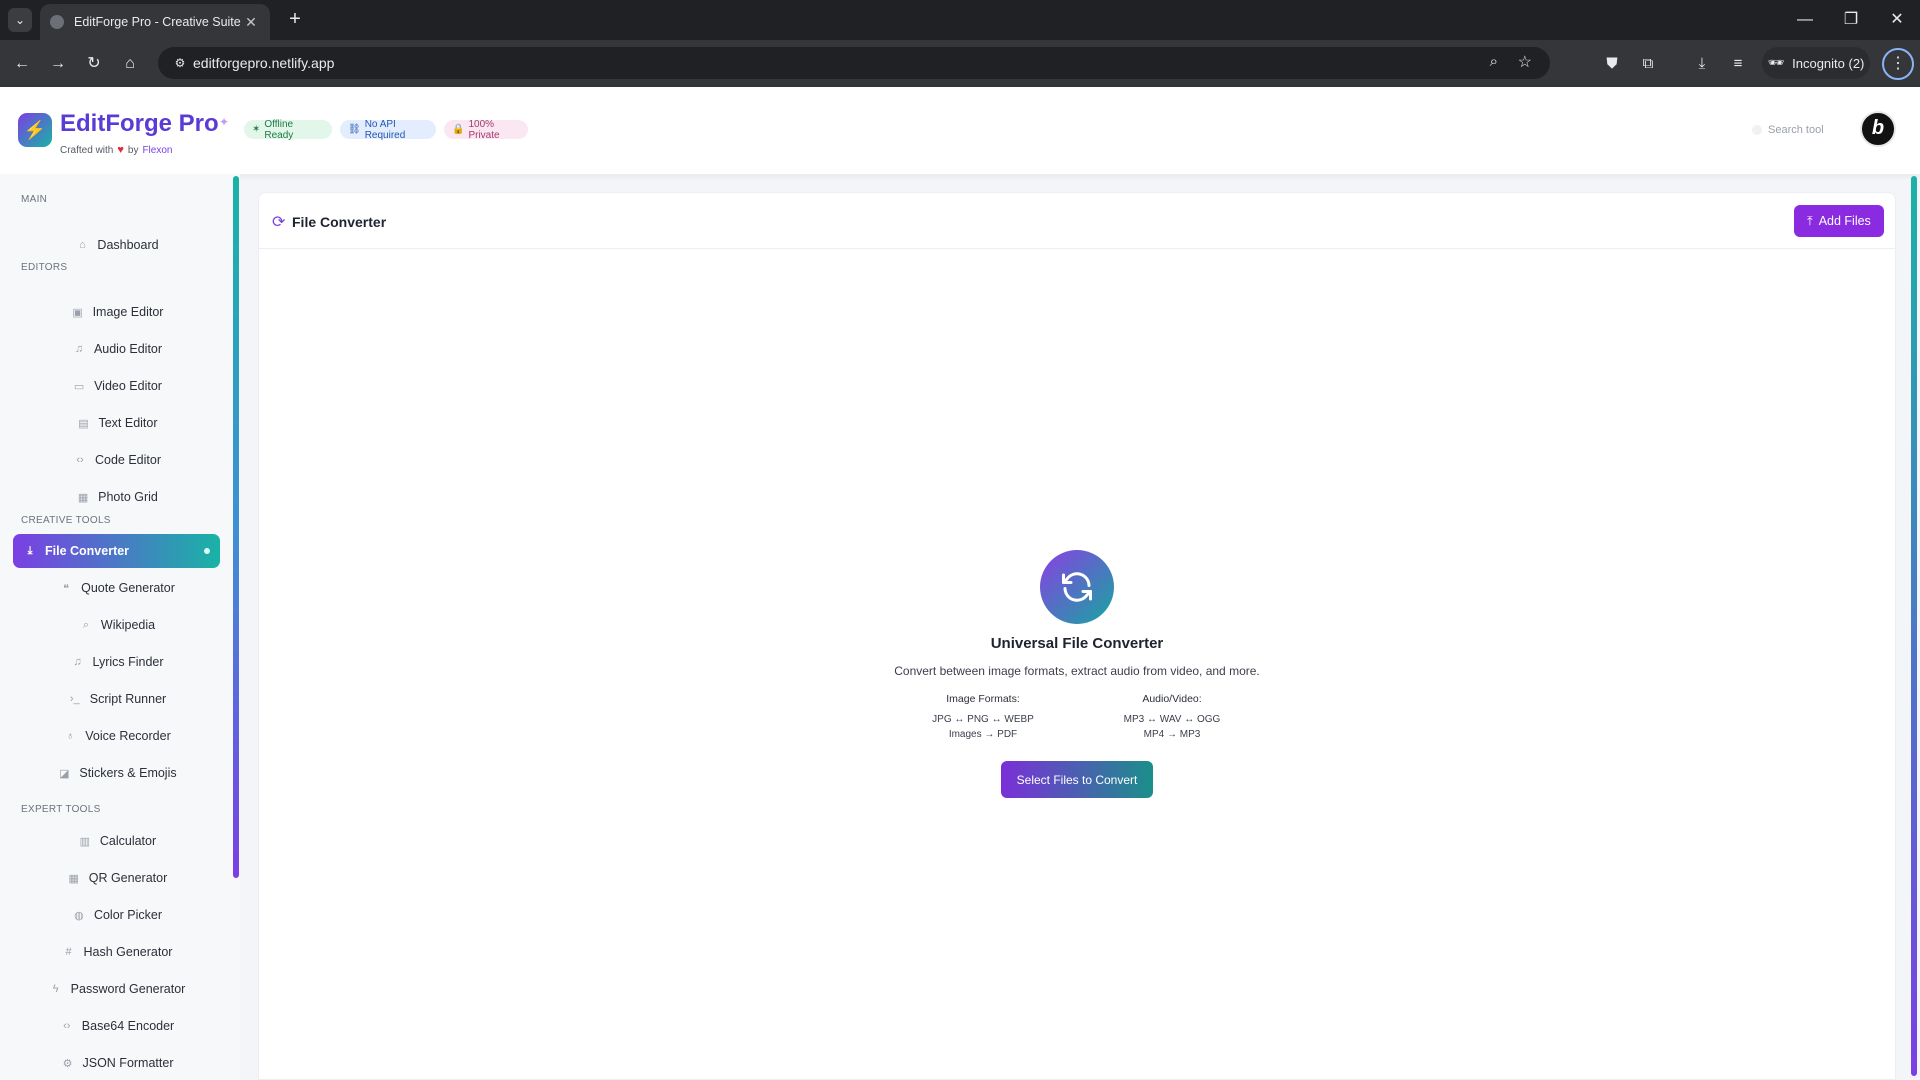 This screenshot has height=1080, width=1920. What do you see at coordinates (263, 63) in the screenshot?
I see `url-text: editforgepro.netlify.app` at bounding box center [263, 63].